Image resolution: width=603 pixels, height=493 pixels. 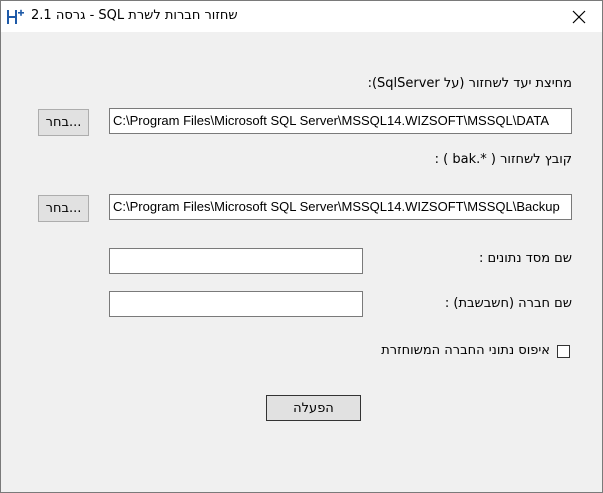 I want to click on database-name-input, so click(x=236, y=261).